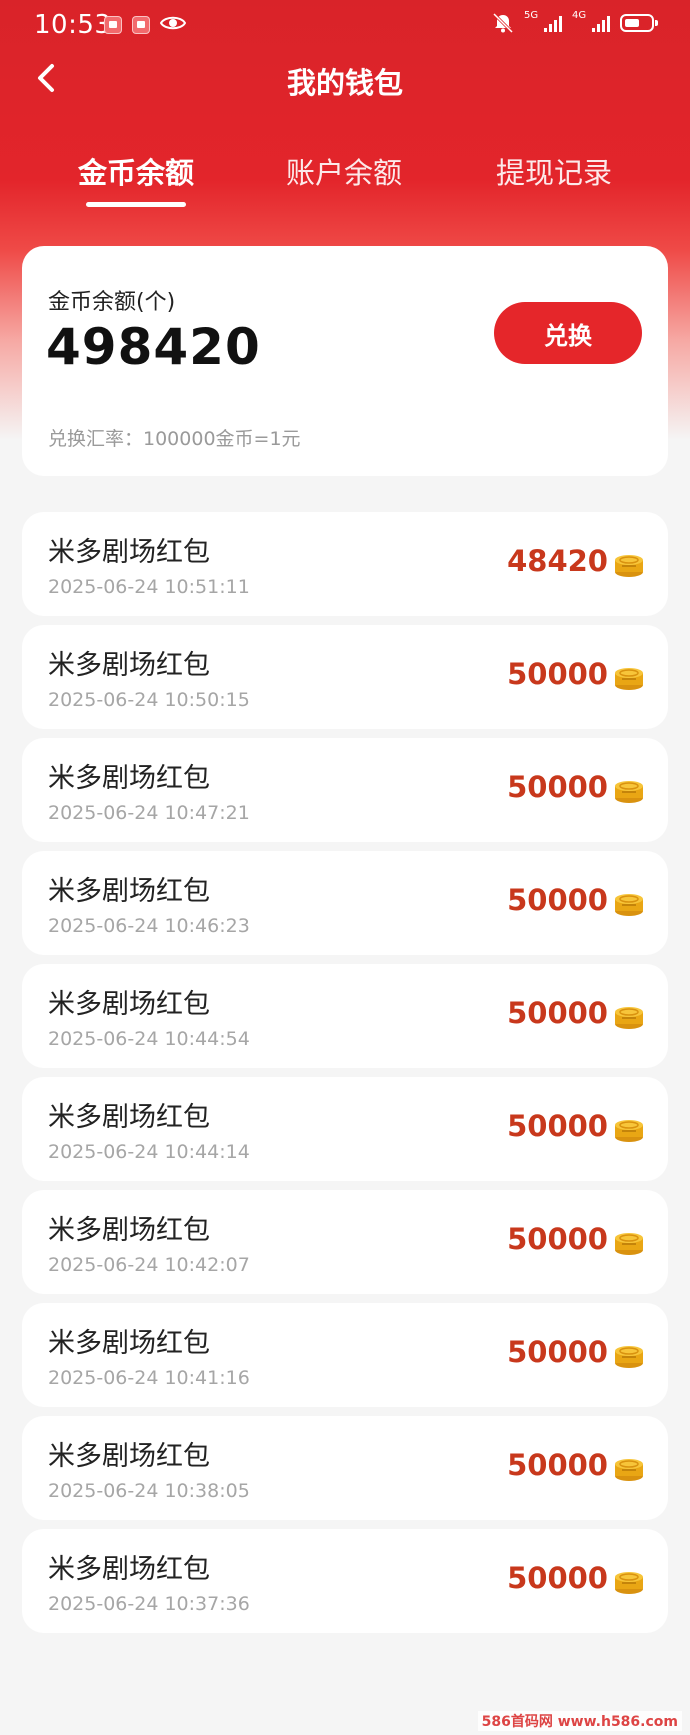  What do you see at coordinates (345, 677) in the screenshot?
I see `record-item: 米多剧场红包 2025-06-24 10:50:15 50000` at bounding box center [345, 677].